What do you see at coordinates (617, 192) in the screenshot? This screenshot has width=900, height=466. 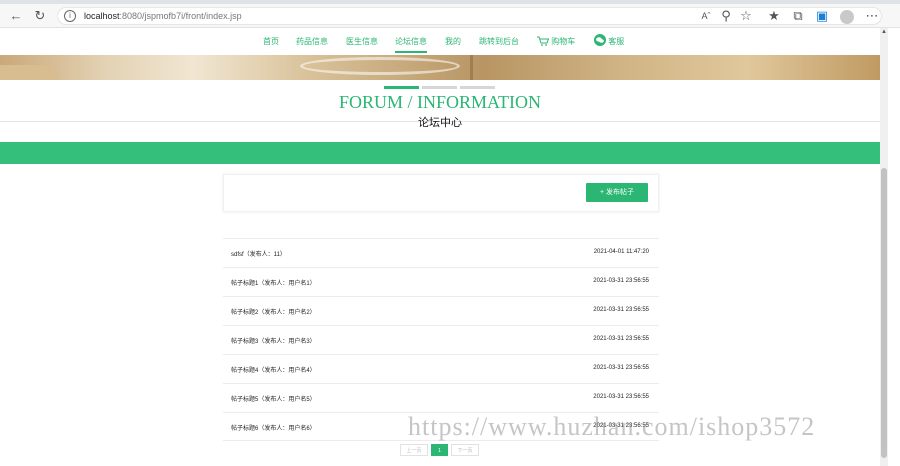 I see `publish-post-button: + 发布帖子` at bounding box center [617, 192].